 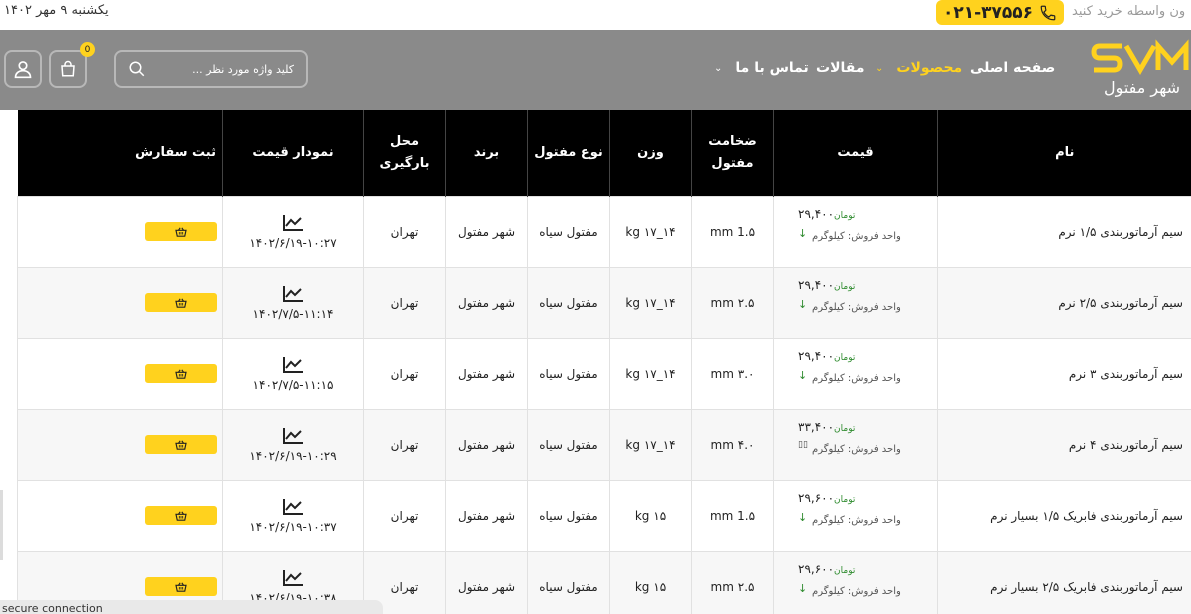 I want to click on nav-home: صفحه اصلی, so click(x=1012, y=68).